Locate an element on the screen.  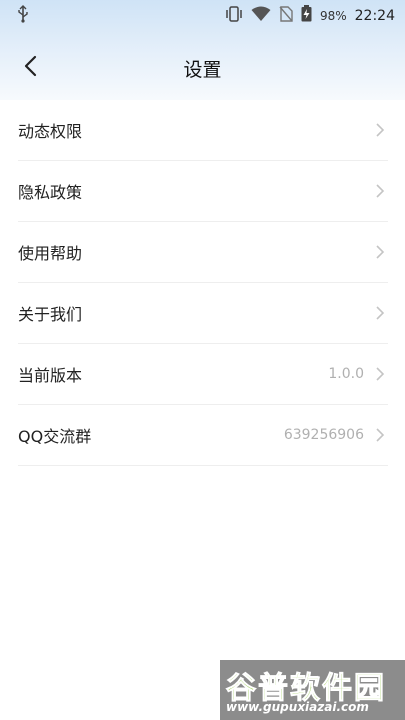
settings-item-label: QQ交流群 is located at coordinates (55, 436).